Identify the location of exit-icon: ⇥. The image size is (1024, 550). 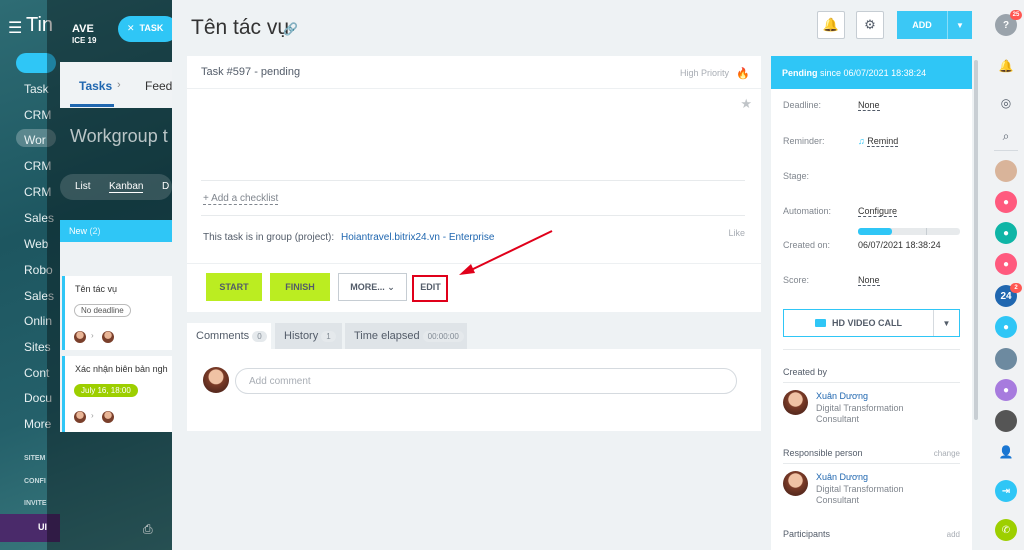
(1006, 491).